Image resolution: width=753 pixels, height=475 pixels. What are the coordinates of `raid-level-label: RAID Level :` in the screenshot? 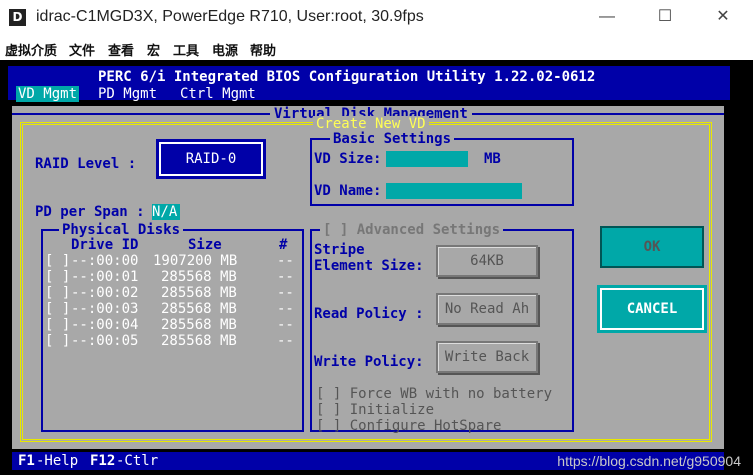 It's located at (86, 164).